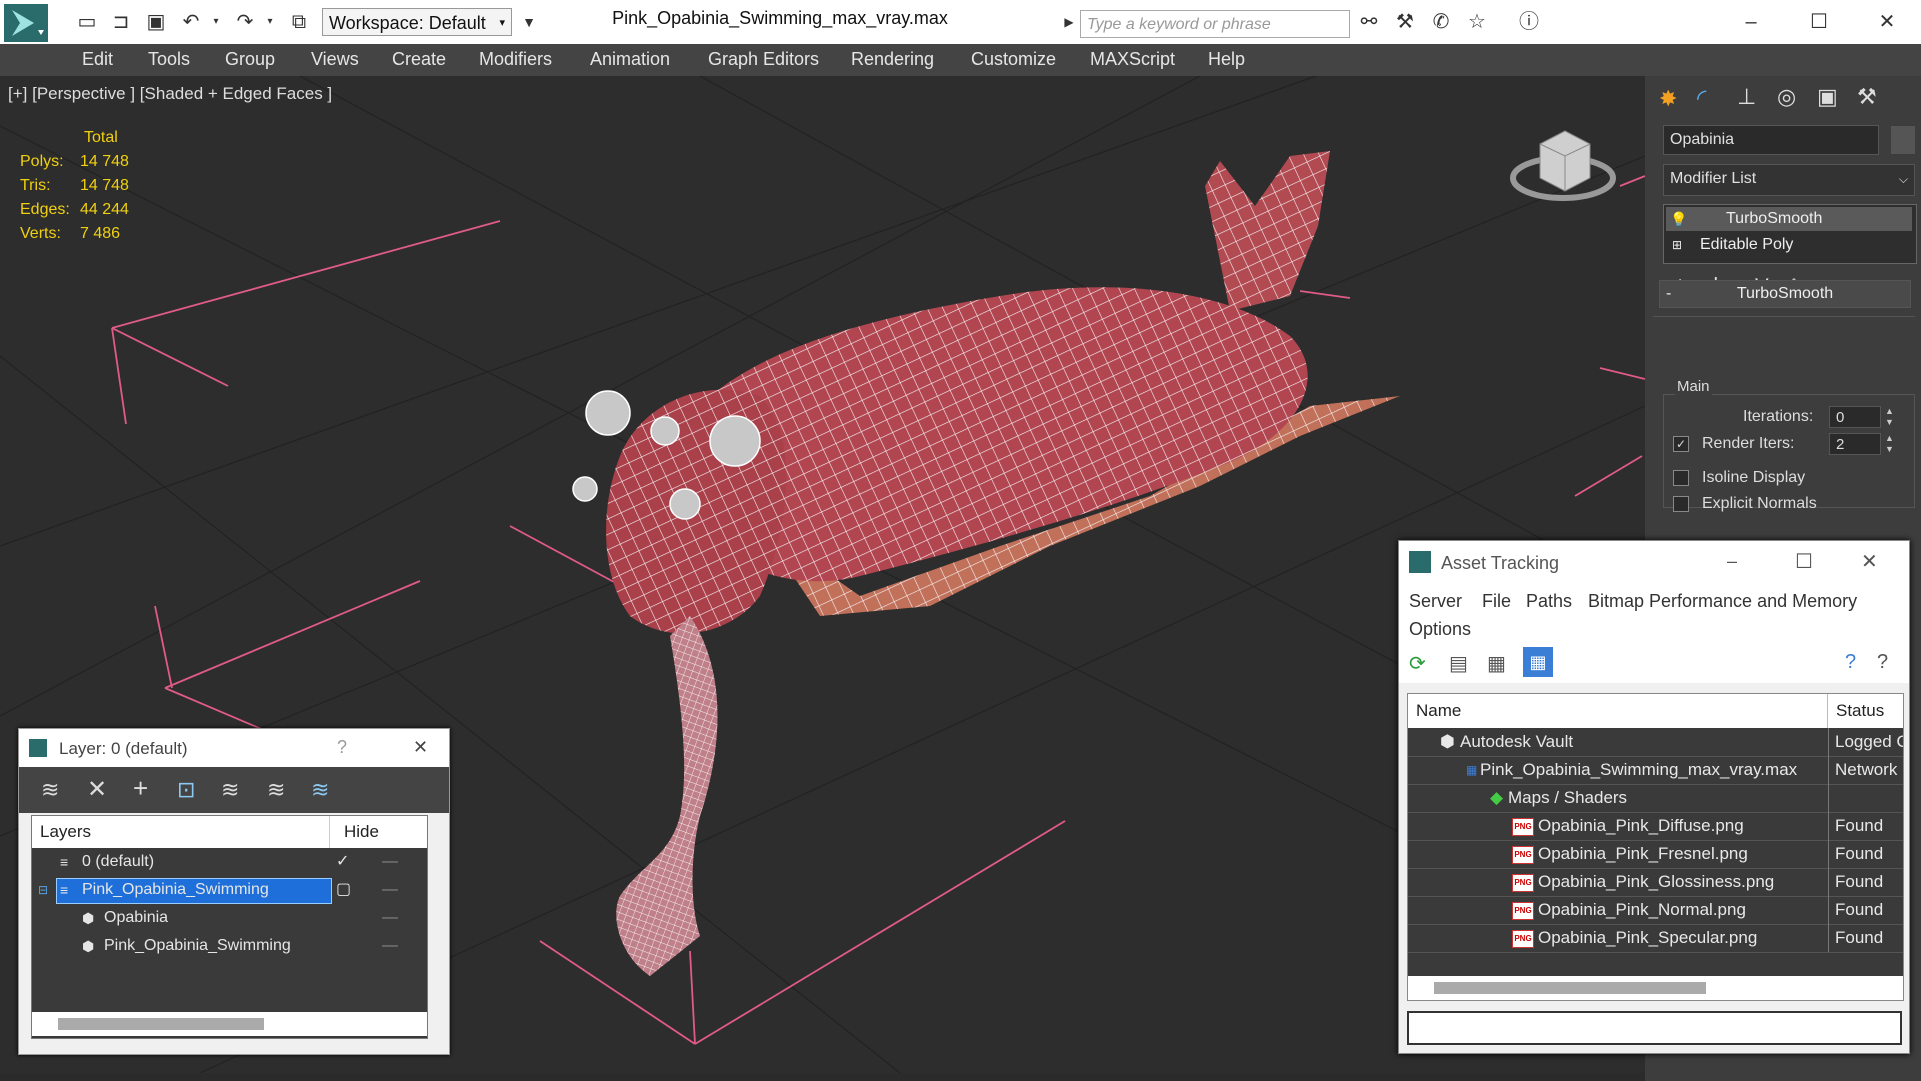  Describe the element at coordinates (1746, 97) in the screenshot. I see `hierarchy-tab-icon: ⊥` at that location.